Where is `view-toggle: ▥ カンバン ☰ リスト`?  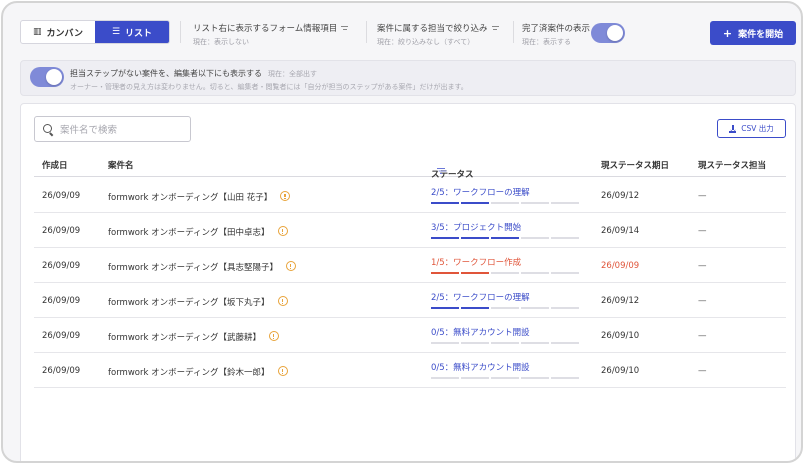 view-toggle: ▥ カンバン ☰ リスト is located at coordinates (95, 32).